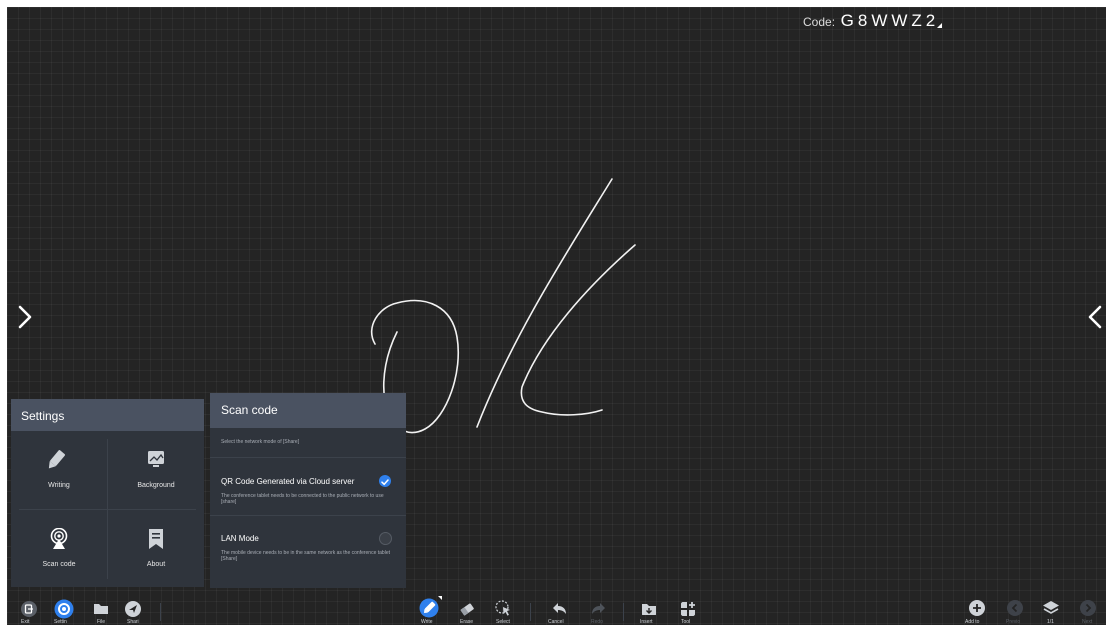  What do you see at coordinates (1051, 607) in the screenshot?
I see `layers-icon` at bounding box center [1051, 607].